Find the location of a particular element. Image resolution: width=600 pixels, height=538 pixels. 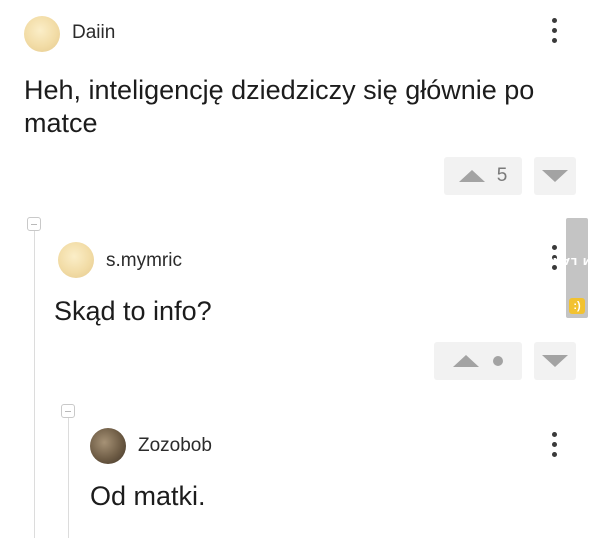

smiley-icon: :) is located at coordinates (577, 306).